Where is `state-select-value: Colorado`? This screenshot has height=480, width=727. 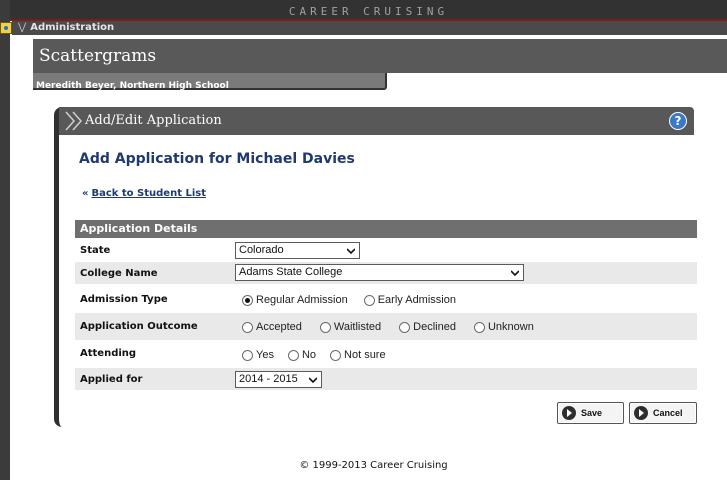 state-select-value: Colorado is located at coordinates (261, 250).